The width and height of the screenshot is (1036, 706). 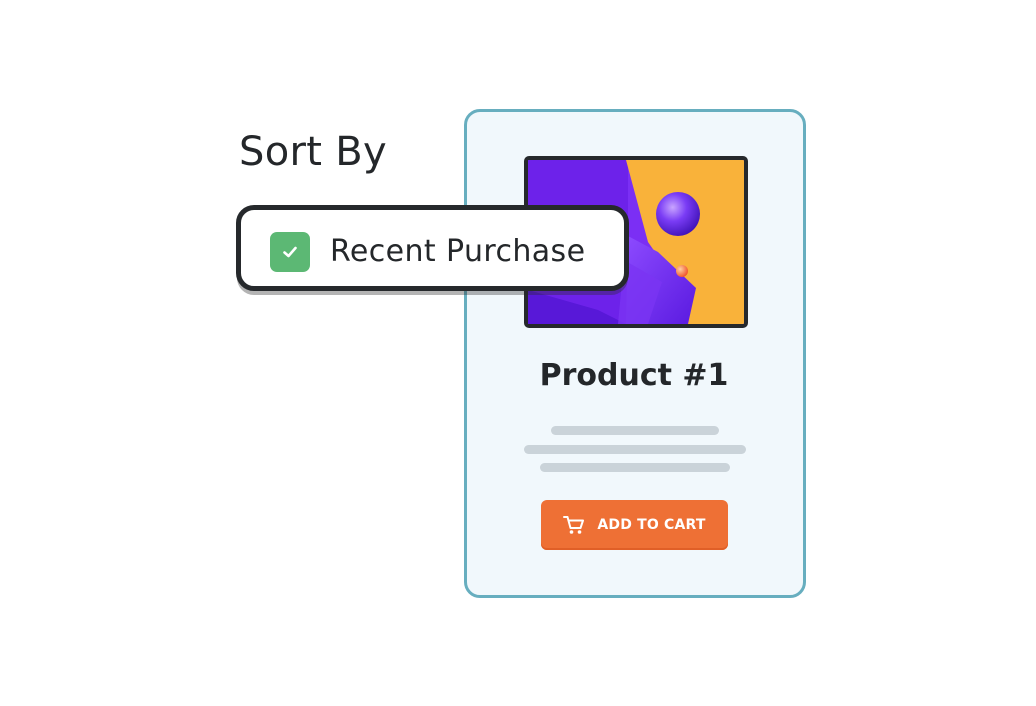 What do you see at coordinates (458, 251) in the screenshot?
I see `sort-option-label: Recent Purchase` at bounding box center [458, 251].